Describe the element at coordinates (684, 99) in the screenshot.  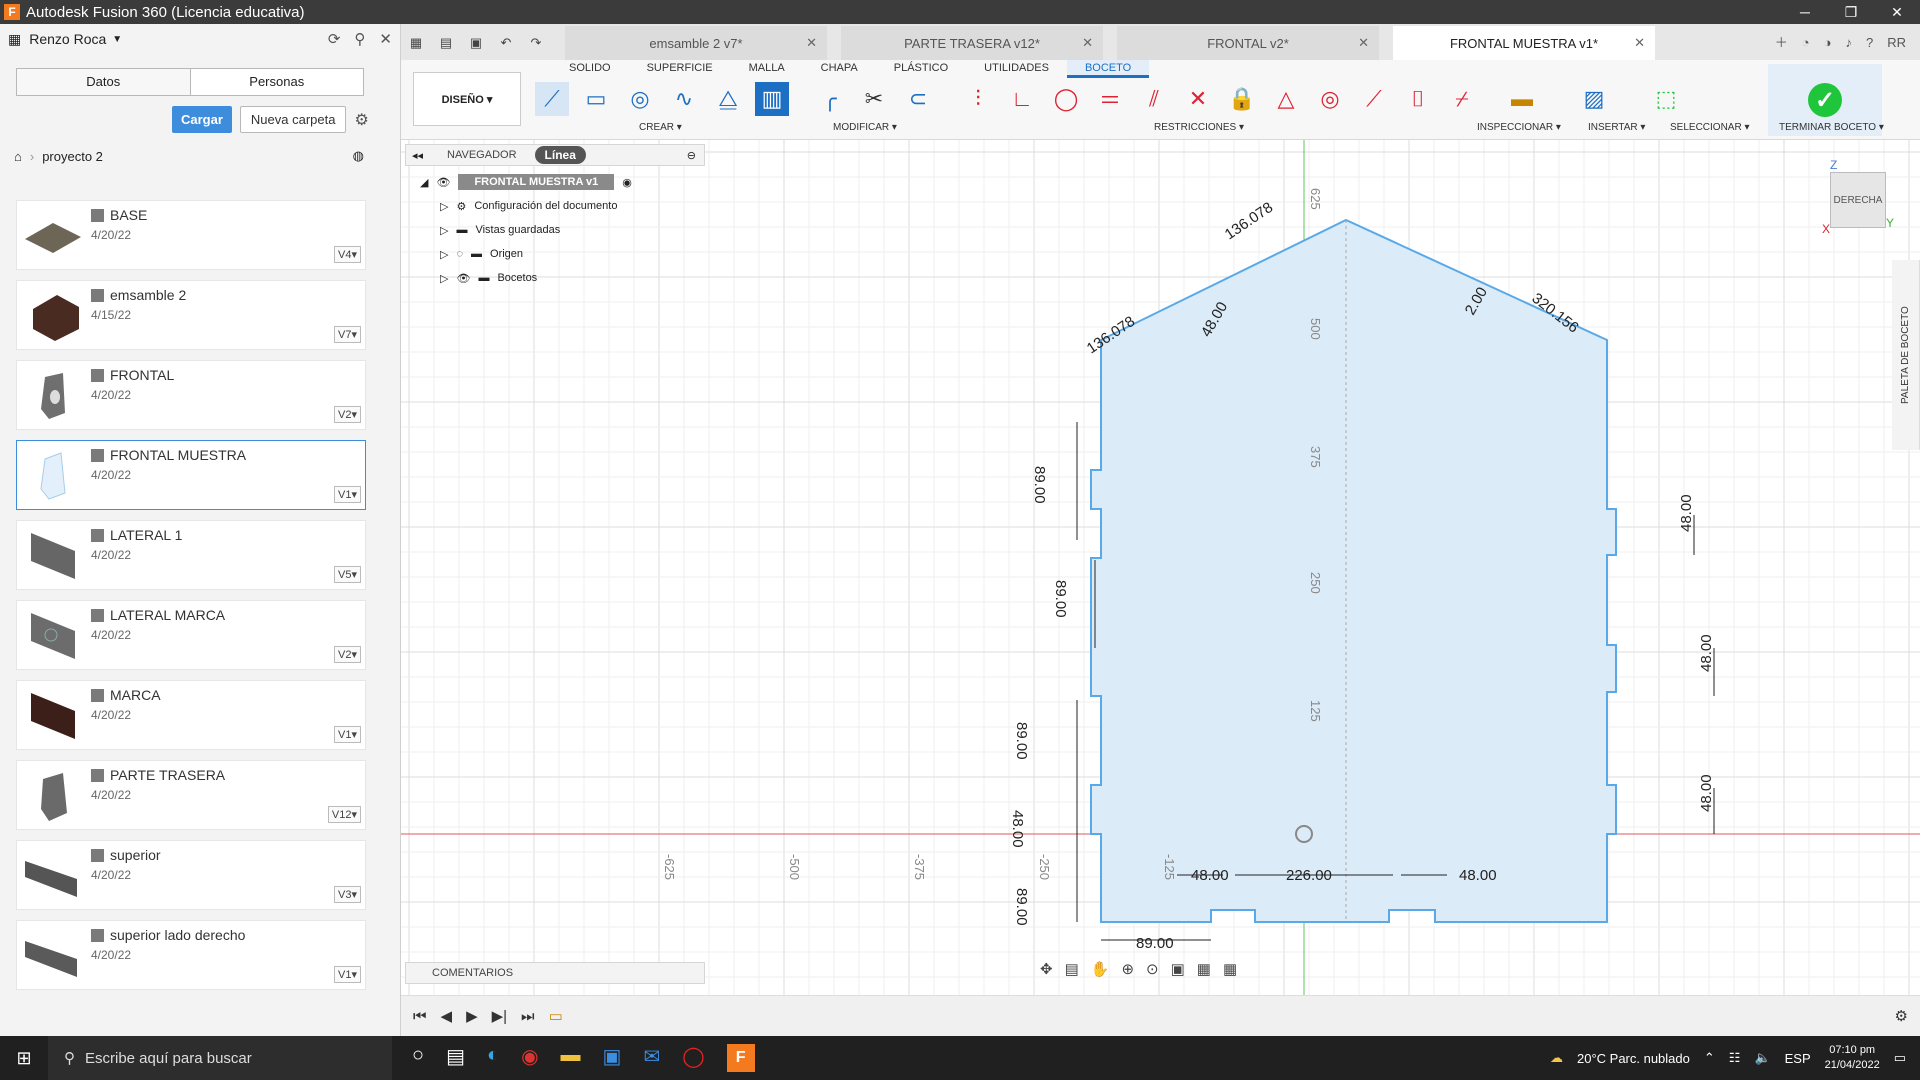
I see `spline-tool-icon: ∿` at that location.